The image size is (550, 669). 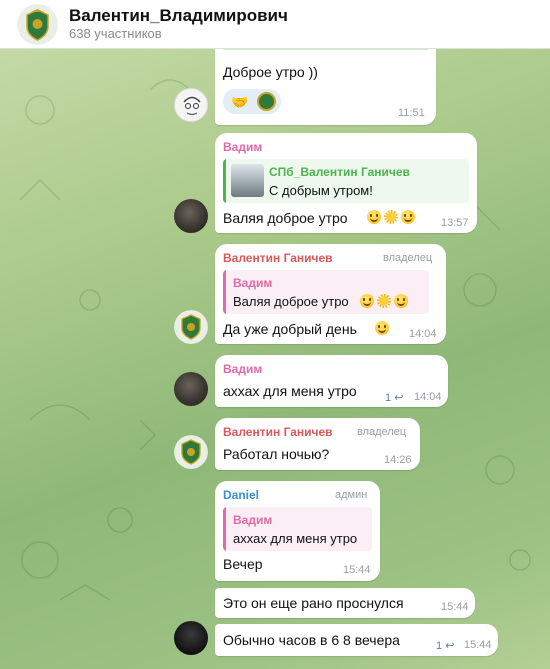 What do you see at coordinates (311, 640) in the screenshot?
I see `message-text: Обычно часов в 6 8 вечера` at bounding box center [311, 640].